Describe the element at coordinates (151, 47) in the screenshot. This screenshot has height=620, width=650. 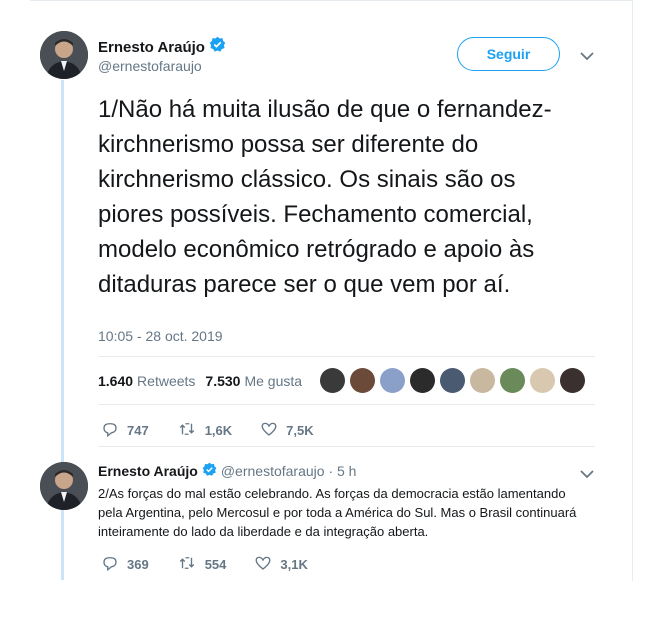
I see `author-name: Ernesto Araújo` at that location.